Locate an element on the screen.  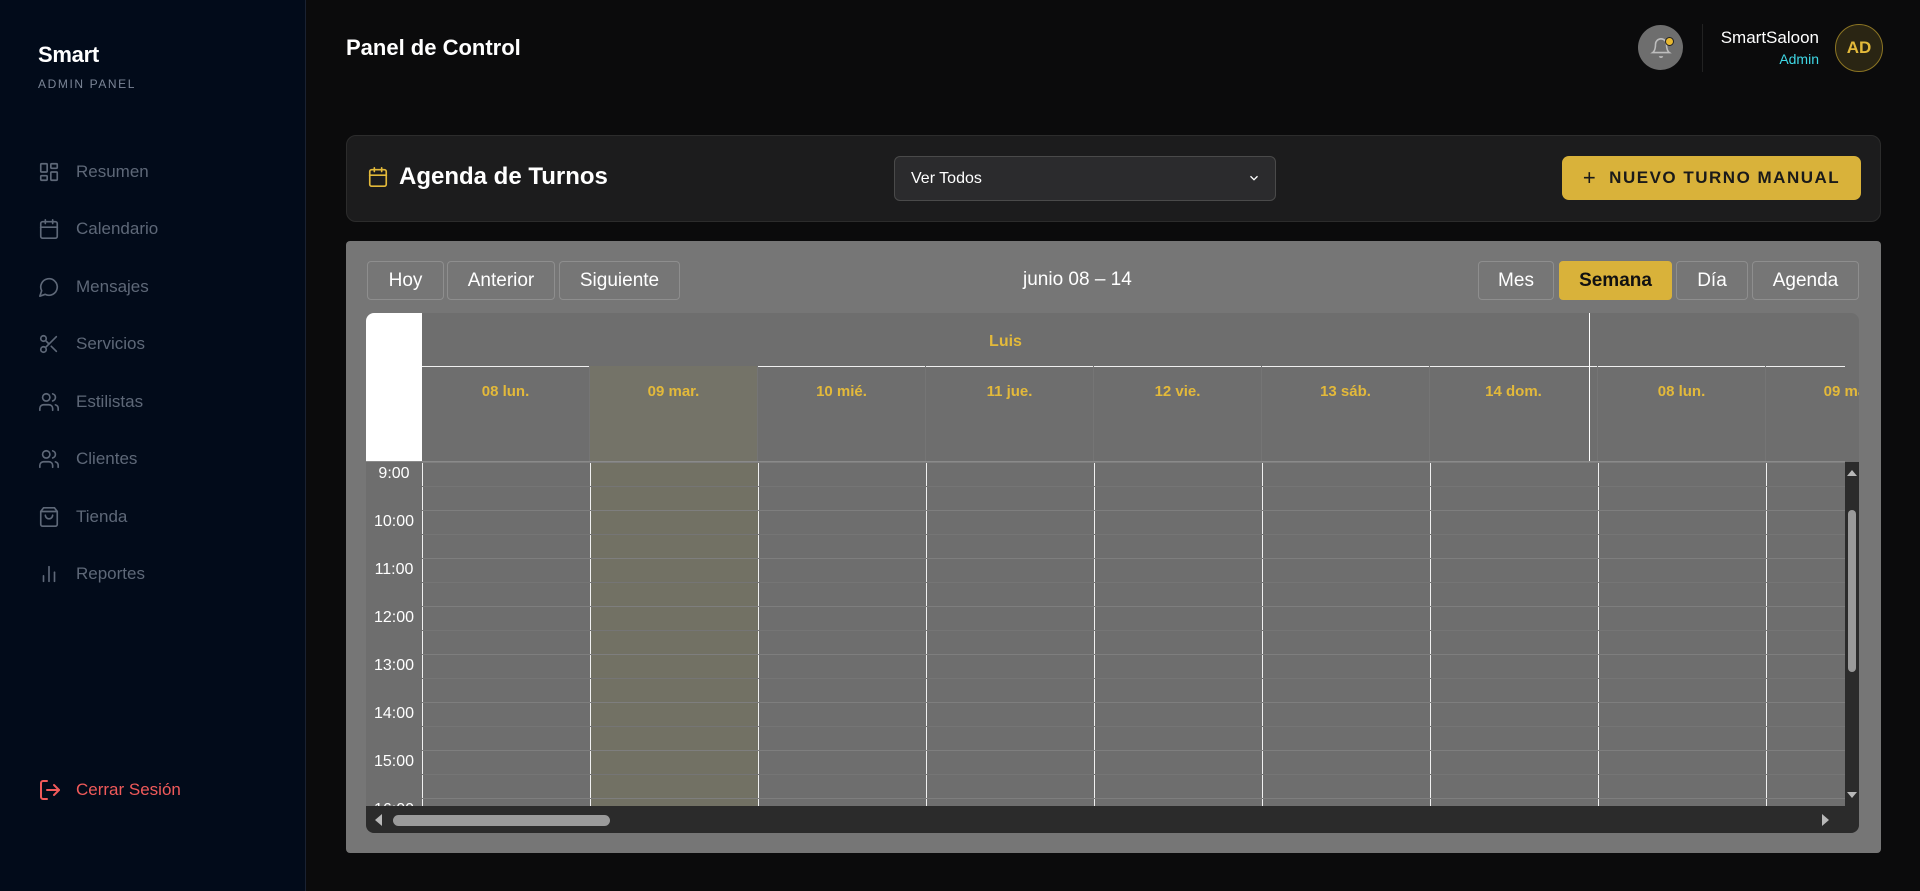
sidebar-item-label: Calendario is located at coordinates (117, 229).